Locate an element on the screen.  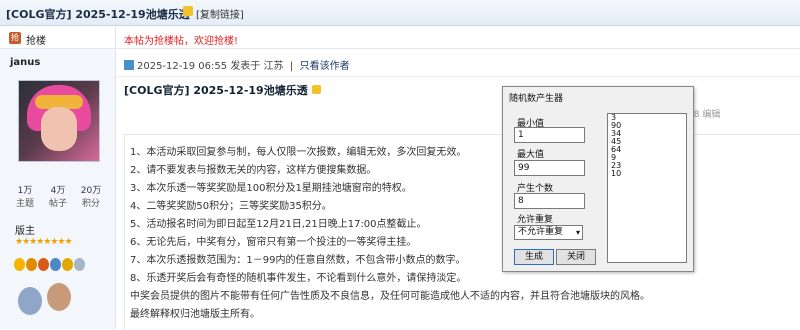
stat-value: 20万 is located at coordinates (91, 191).